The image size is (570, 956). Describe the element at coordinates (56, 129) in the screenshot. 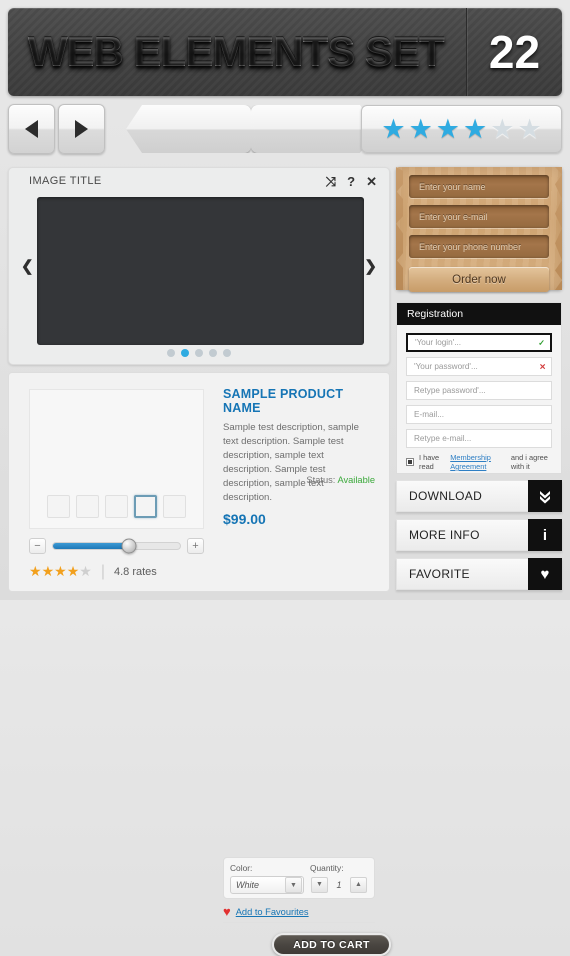

I see `nav-button-pair` at that location.